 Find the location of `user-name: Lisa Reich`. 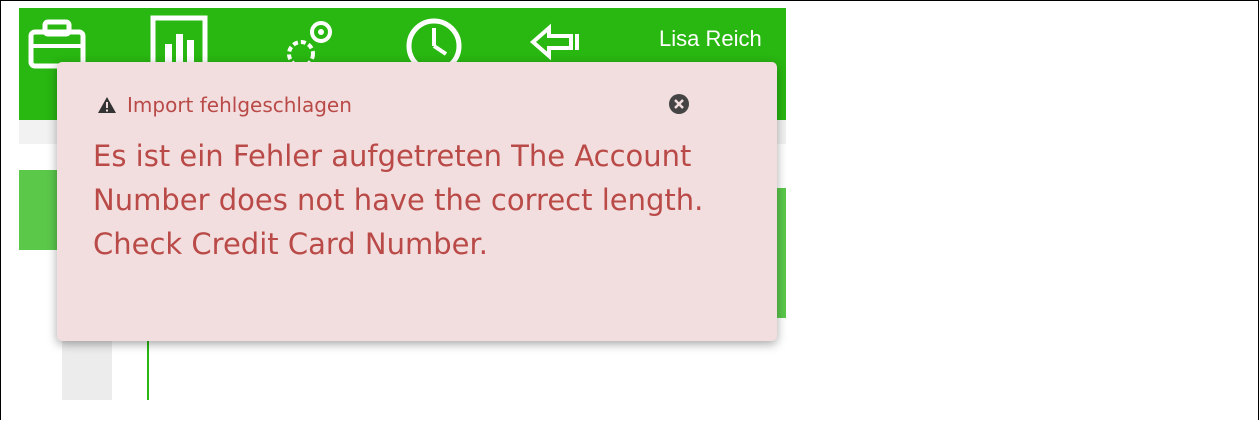

user-name: Lisa Reich is located at coordinates (710, 39).